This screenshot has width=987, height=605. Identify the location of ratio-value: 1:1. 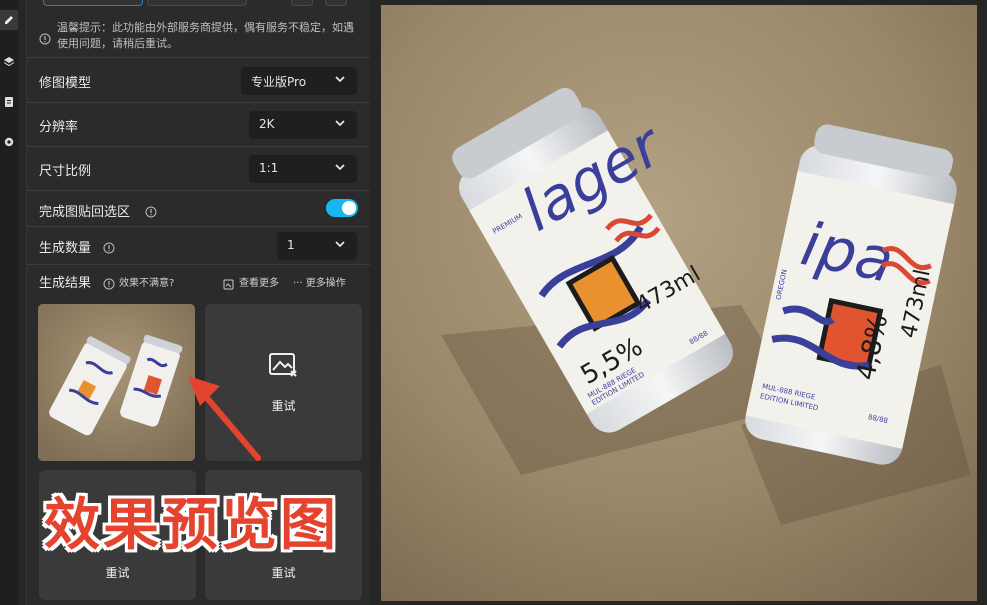
(269, 168).